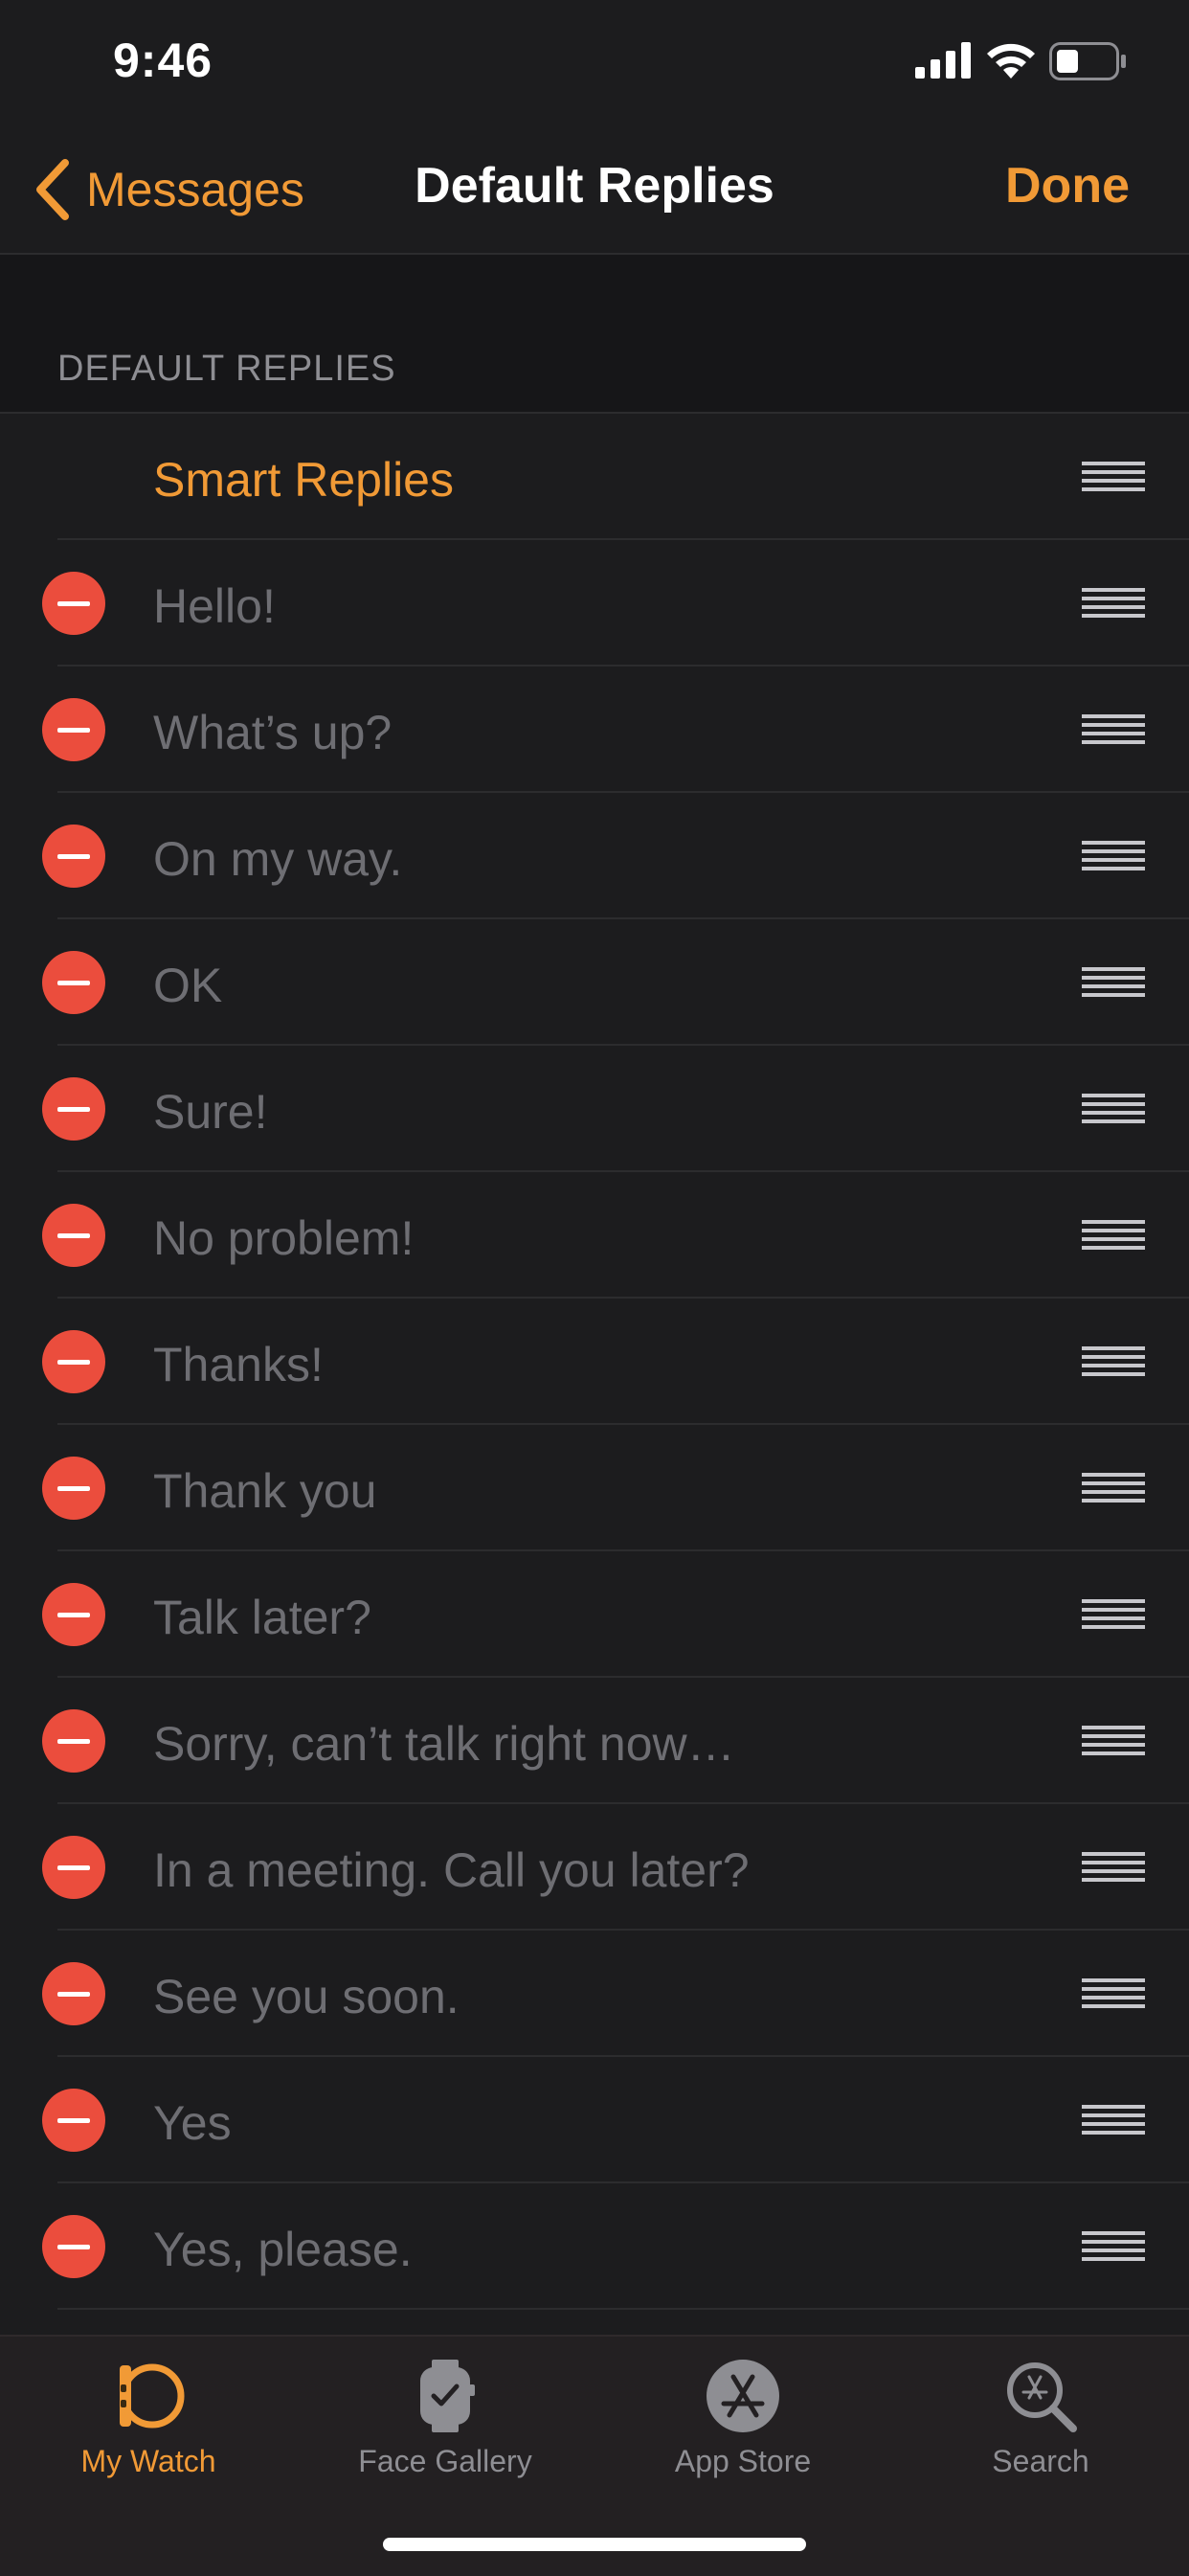 The height and width of the screenshot is (2576, 1189). I want to click on reply-text: Yes, so click(192, 2123).